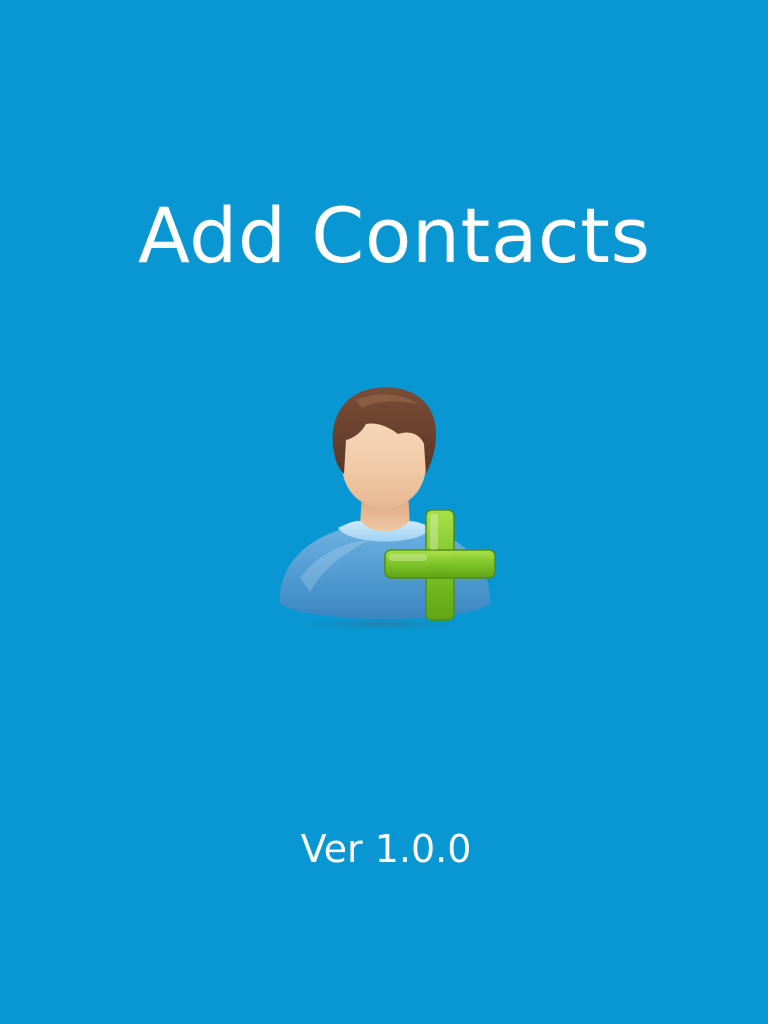  I want to click on app-title: Add Contacts, so click(394, 235).